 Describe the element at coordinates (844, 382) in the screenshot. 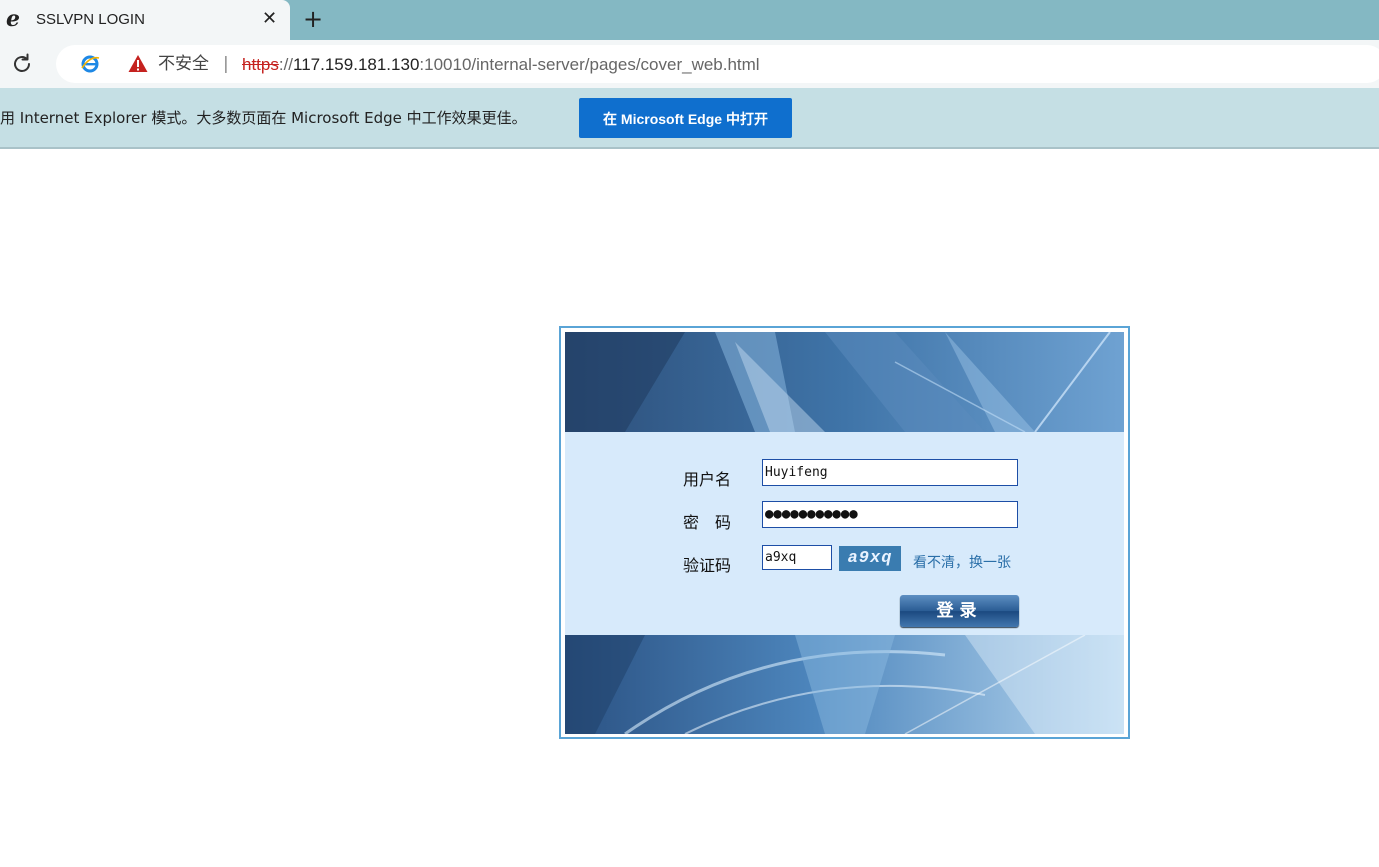

I see `top-banner-image` at that location.